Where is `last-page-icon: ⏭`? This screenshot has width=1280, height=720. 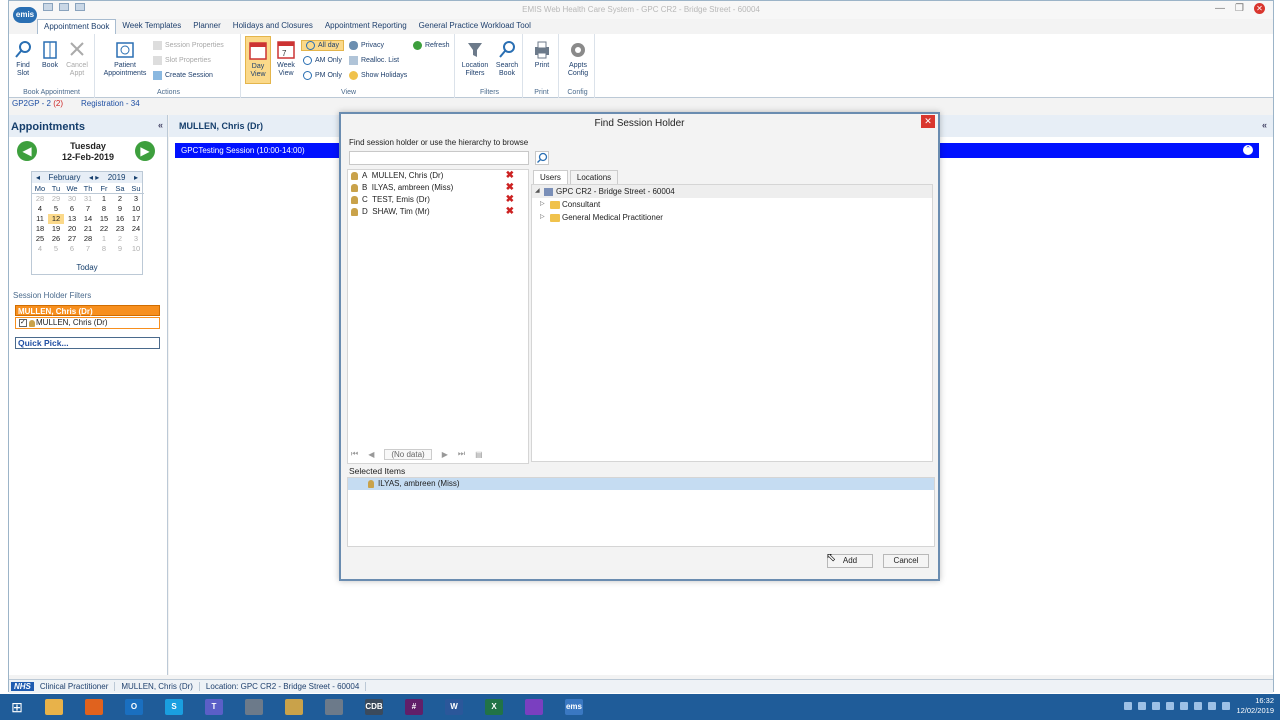
last-page-icon: ⏭ is located at coordinates (461, 454).